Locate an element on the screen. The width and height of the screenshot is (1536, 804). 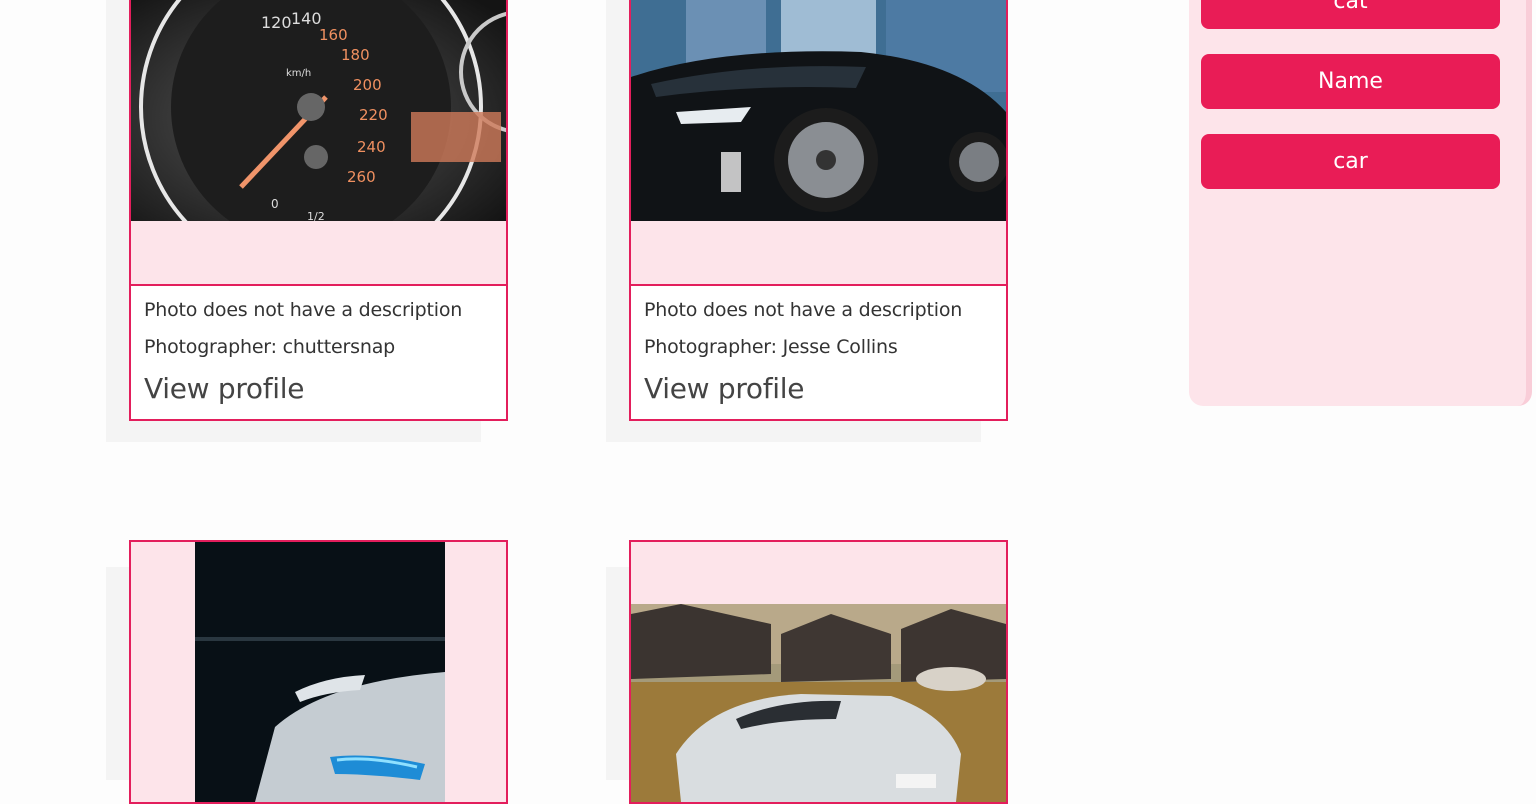
gauge-label: 260 is located at coordinates (361, 177).